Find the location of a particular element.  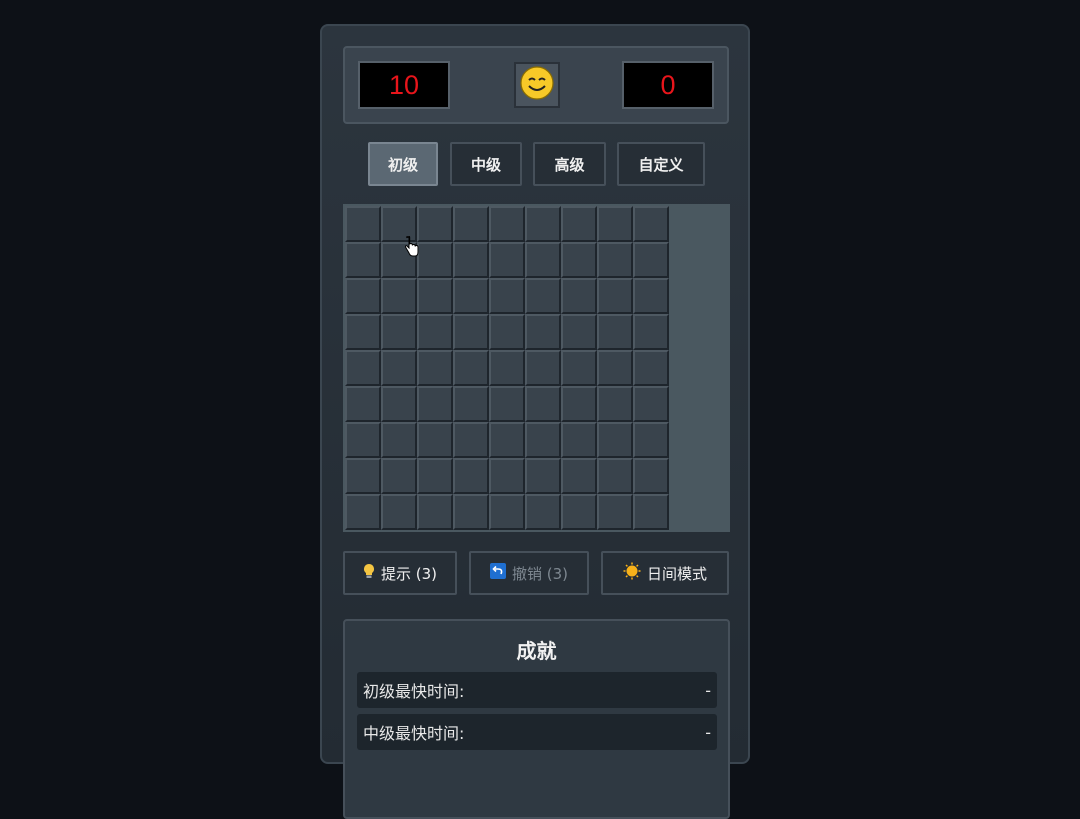

mine-counter: 10 is located at coordinates (404, 85).